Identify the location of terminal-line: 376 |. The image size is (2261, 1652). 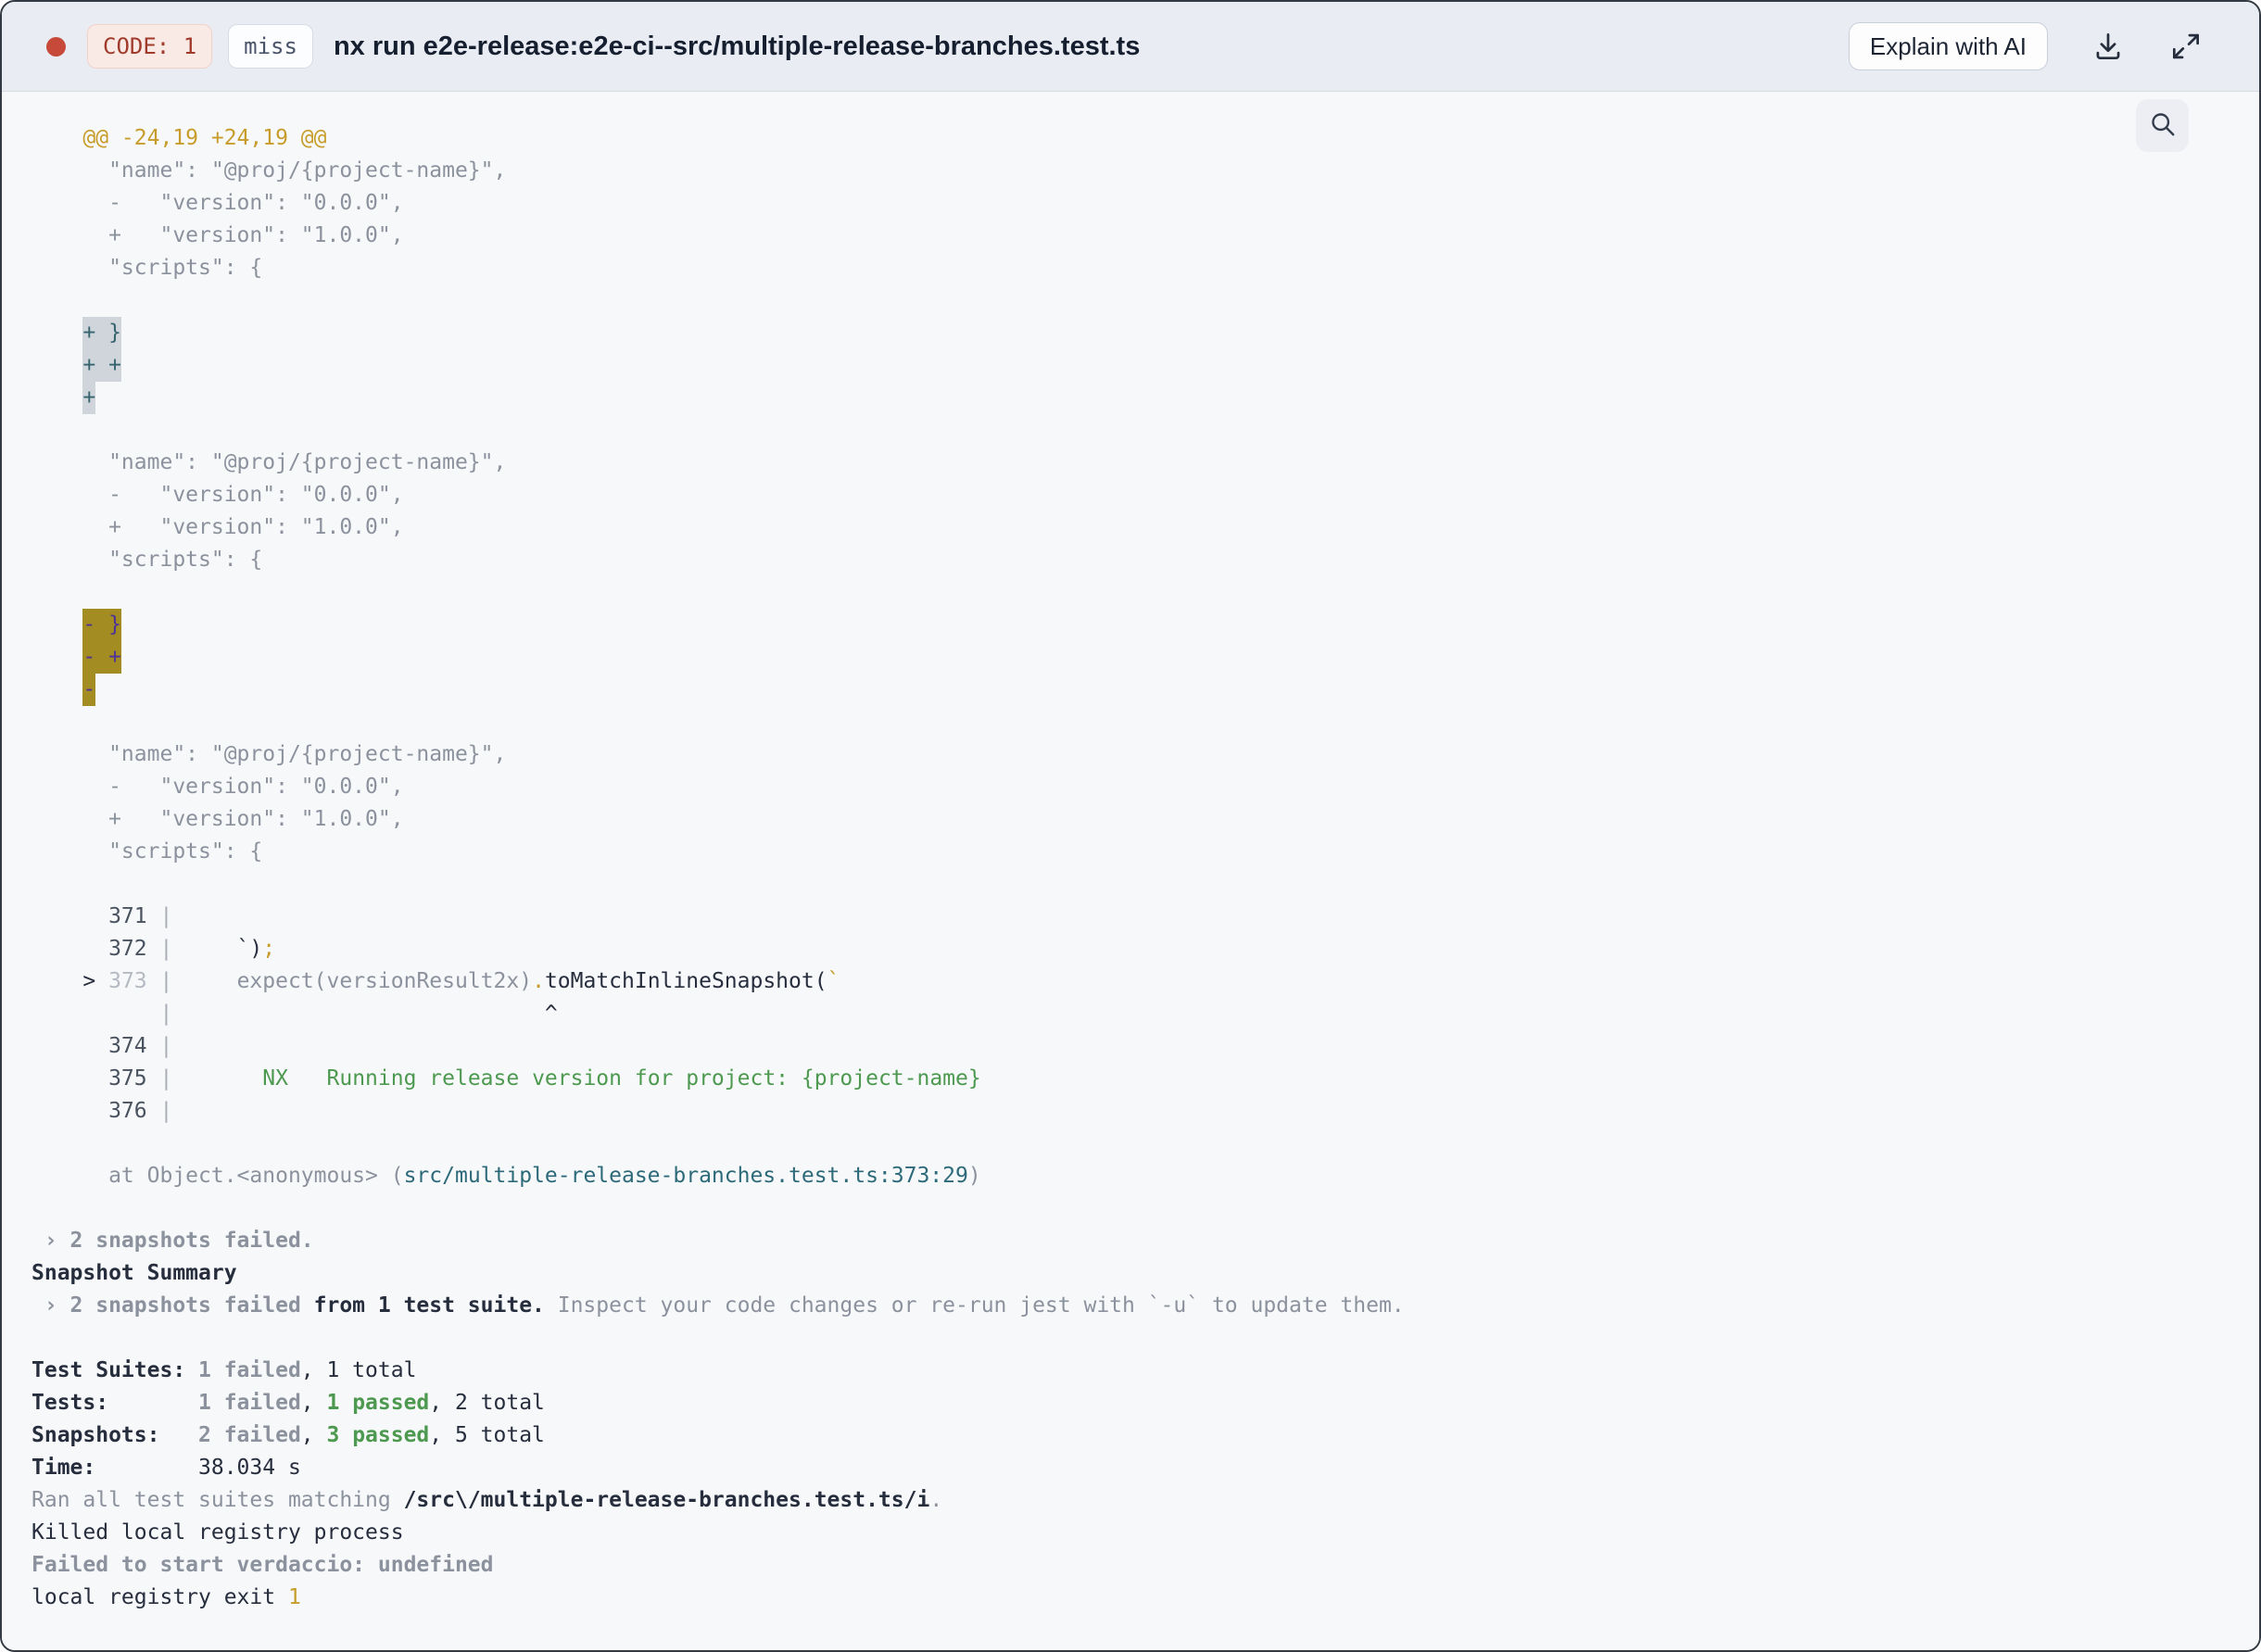
(103, 1111).